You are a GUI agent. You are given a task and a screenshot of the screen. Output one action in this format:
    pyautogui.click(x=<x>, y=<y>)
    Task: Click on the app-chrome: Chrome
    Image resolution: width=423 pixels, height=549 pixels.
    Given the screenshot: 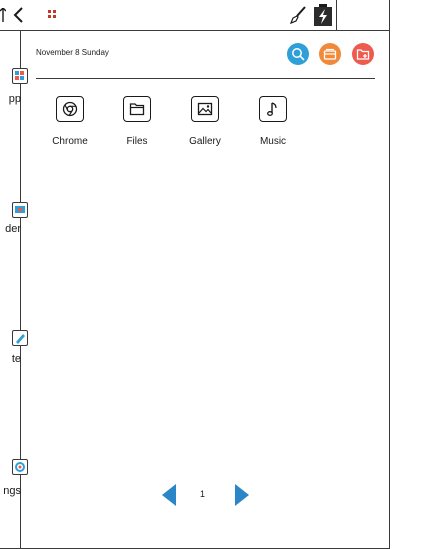 What is the action you would take?
    pyautogui.click(x=70, y=121)
    